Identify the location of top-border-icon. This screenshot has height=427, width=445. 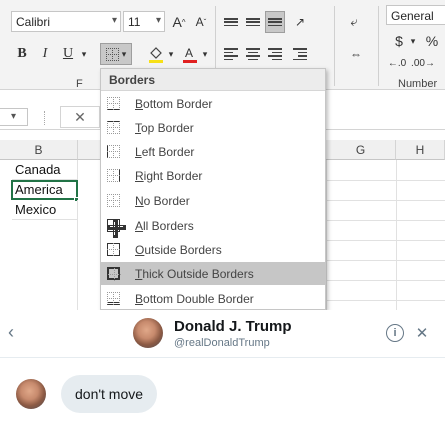
(113, 127).